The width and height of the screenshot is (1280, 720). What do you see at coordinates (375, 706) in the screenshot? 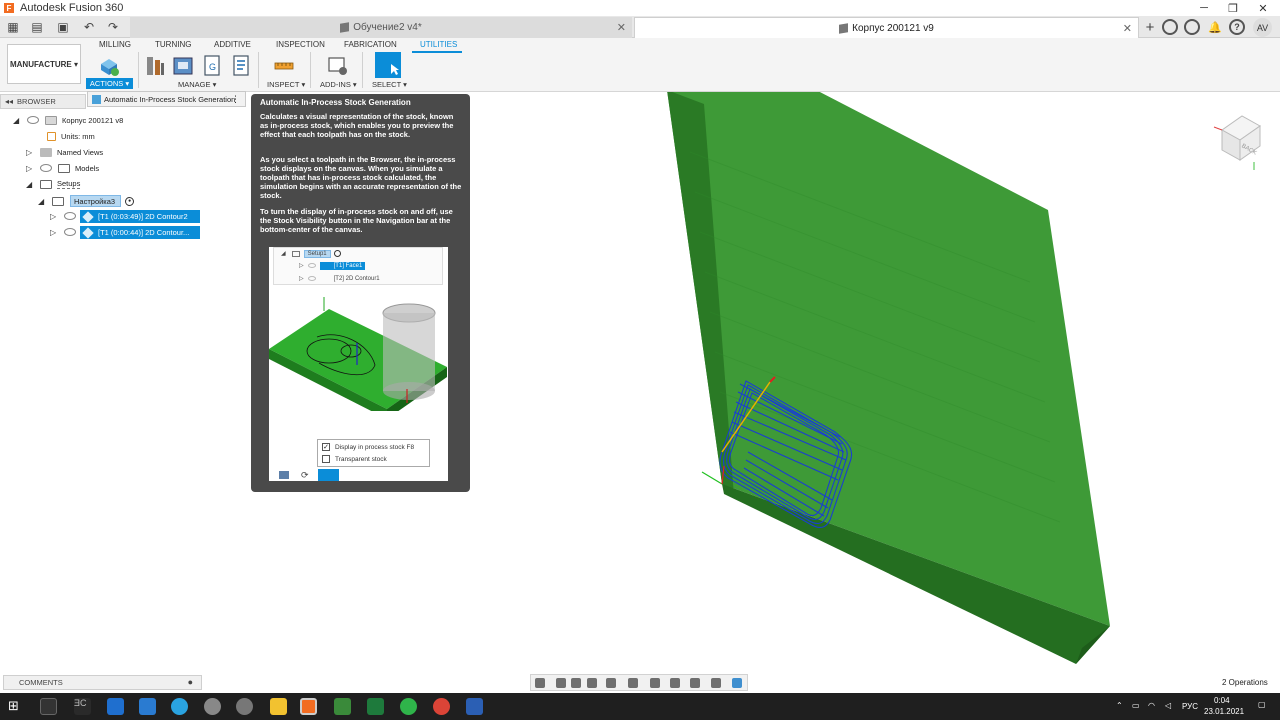
I see `excel-icon` at bounding box center [375, 706].